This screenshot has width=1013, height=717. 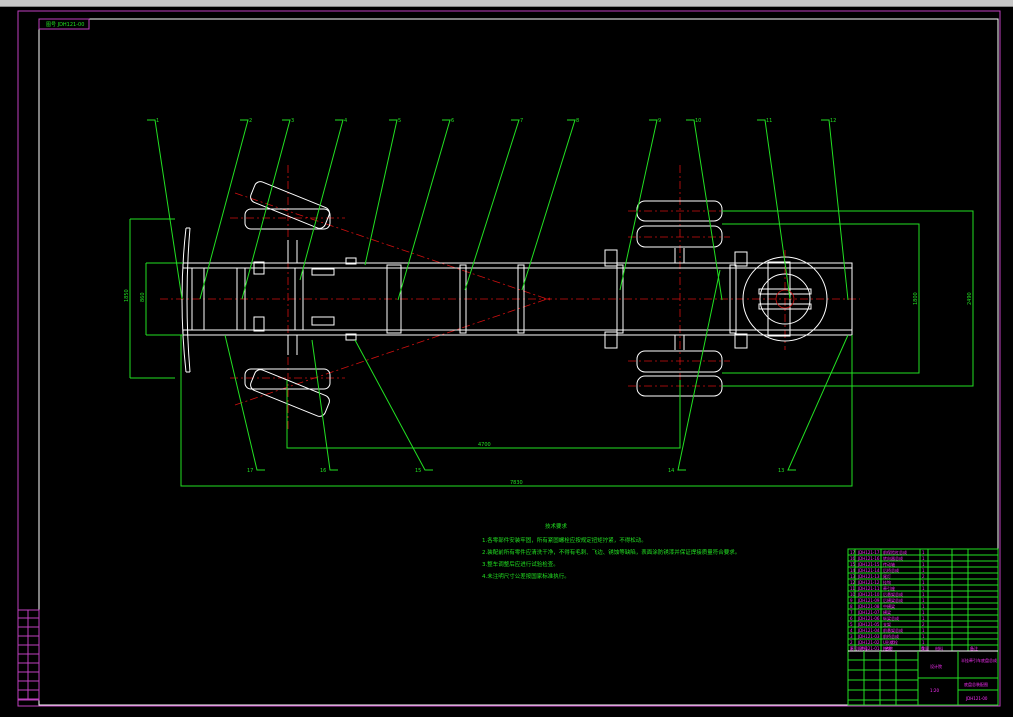 What do you see at coordinates (868, 618) in the screenshot?
I see `part-code: JDH121-06` at bounding box center [868, 618].